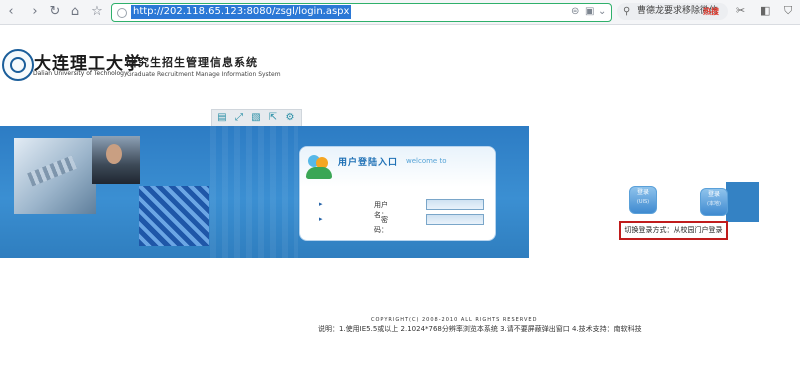 The height and width of the screenshot is (392, 800). What do you see at coordinates (80, 73) in the screenshot?
I see `university-name-en: Dalian University of Technology` at bounding box center [80, 73].